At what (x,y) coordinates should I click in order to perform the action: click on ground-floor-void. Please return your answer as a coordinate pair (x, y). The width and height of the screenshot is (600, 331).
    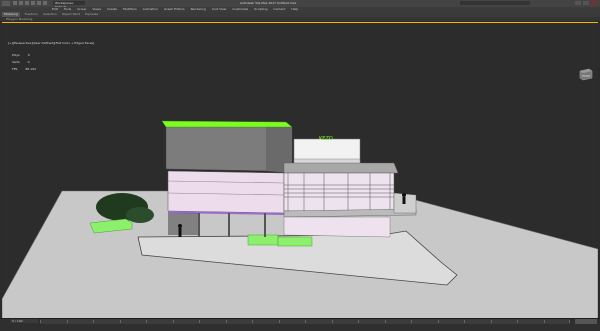
    Looking at the image, I should click on (183, 224).